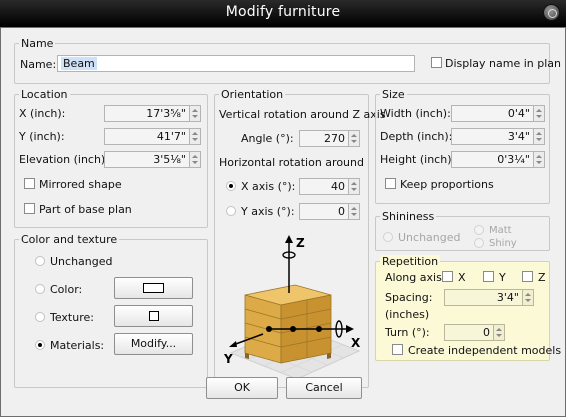 This screenshot has width=566, height=417. What do you see at coordinates (40, 261) in the screenshot?
I see `unchanged-radio` at bounding box center [40, 261].